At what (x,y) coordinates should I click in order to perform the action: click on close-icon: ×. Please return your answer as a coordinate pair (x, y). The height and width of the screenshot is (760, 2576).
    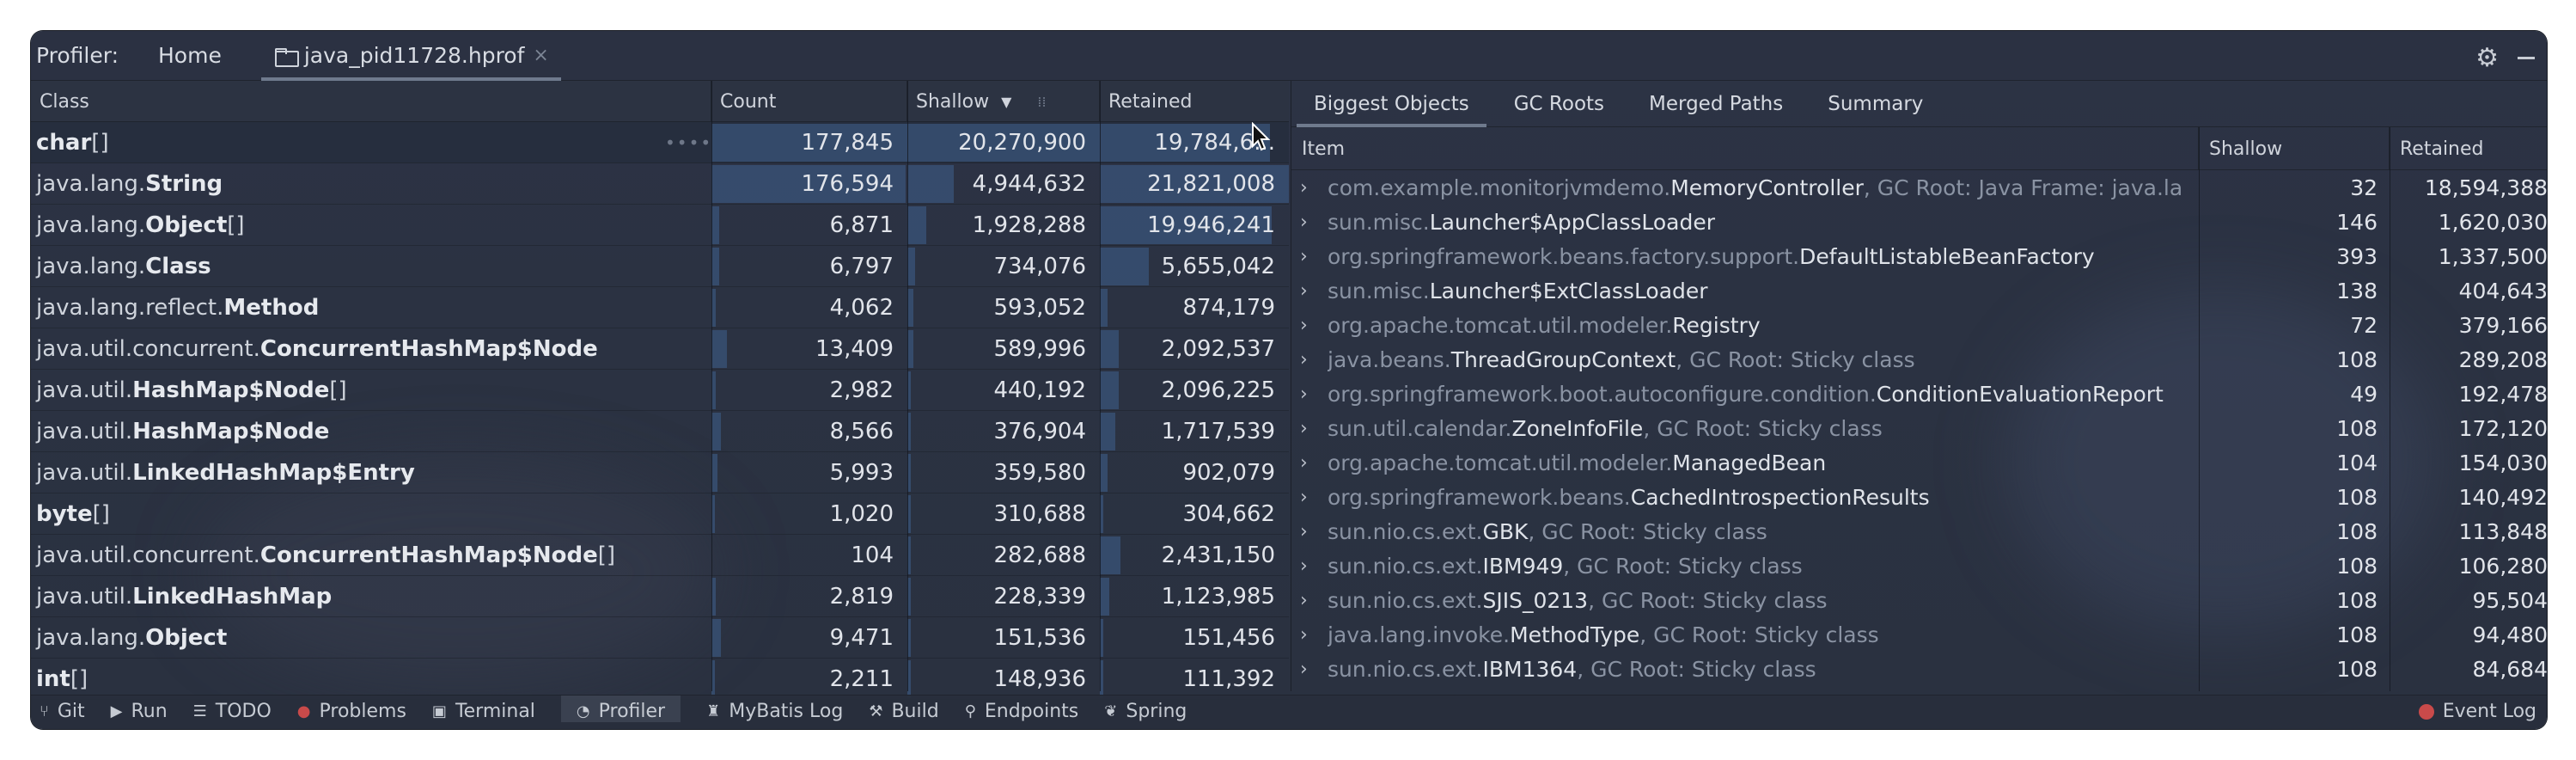
    Looking at the image, I should click on (540, 56).